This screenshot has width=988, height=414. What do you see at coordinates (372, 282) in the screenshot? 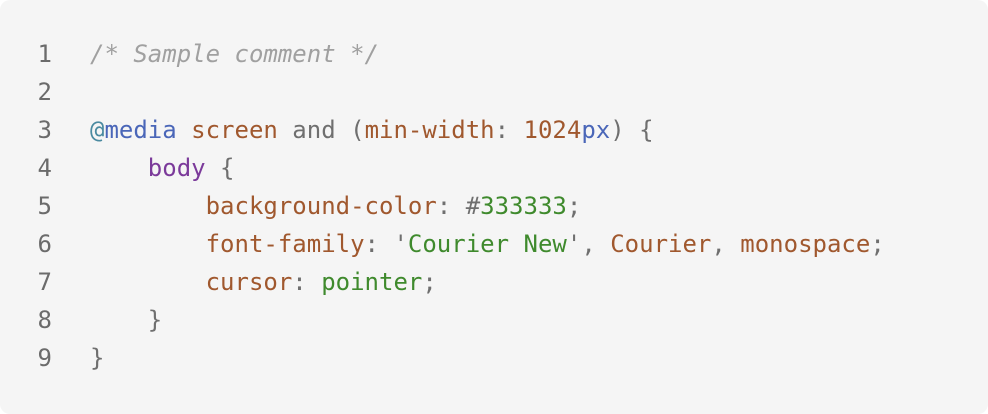
I see `code-token-value: pointer` at bounding box center [372, 282].